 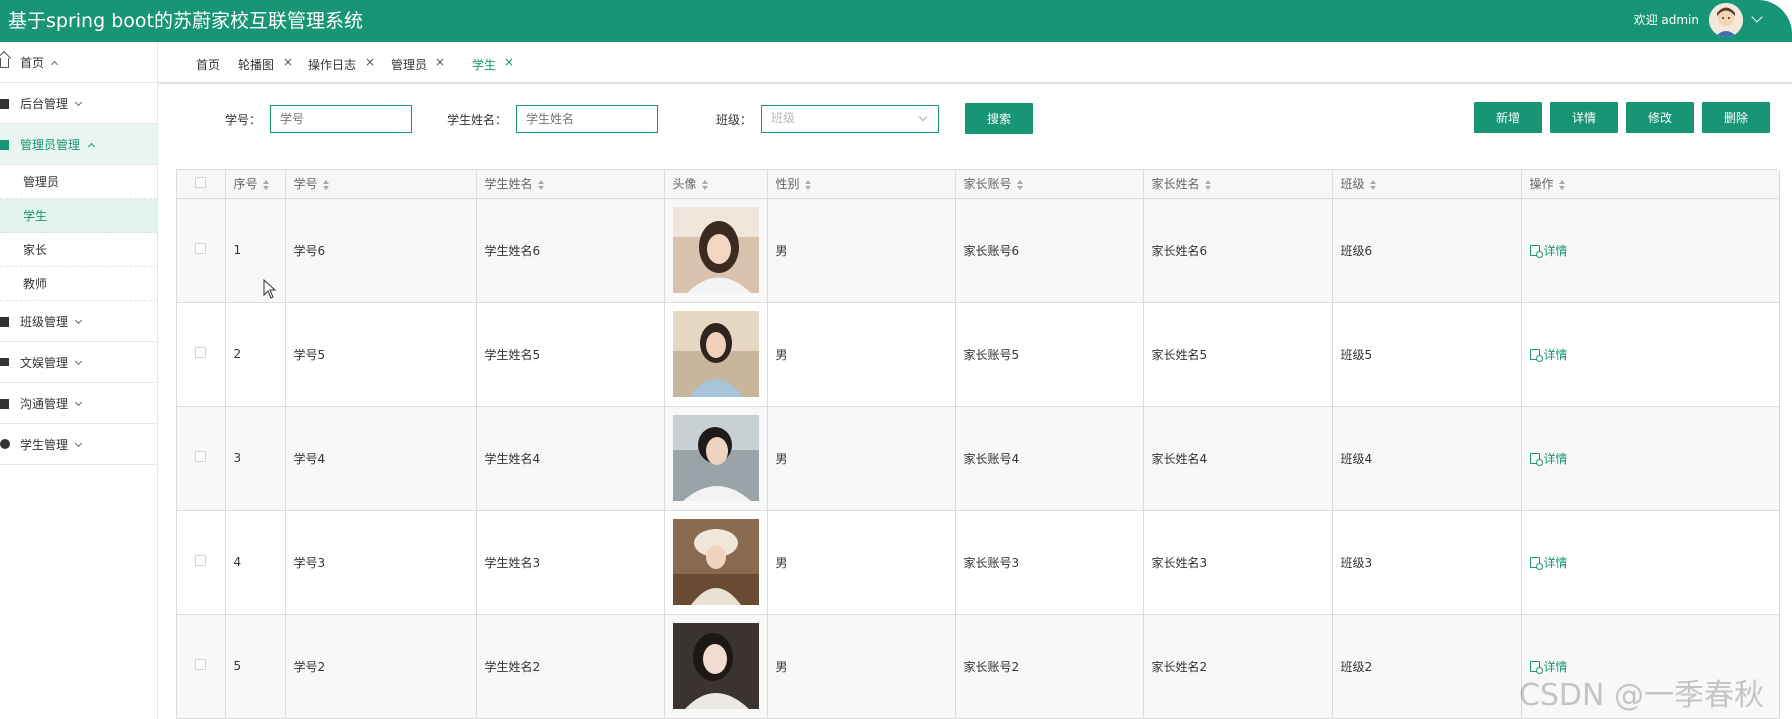 I want to click on class-select: 班级, so click(x=850, y=119).